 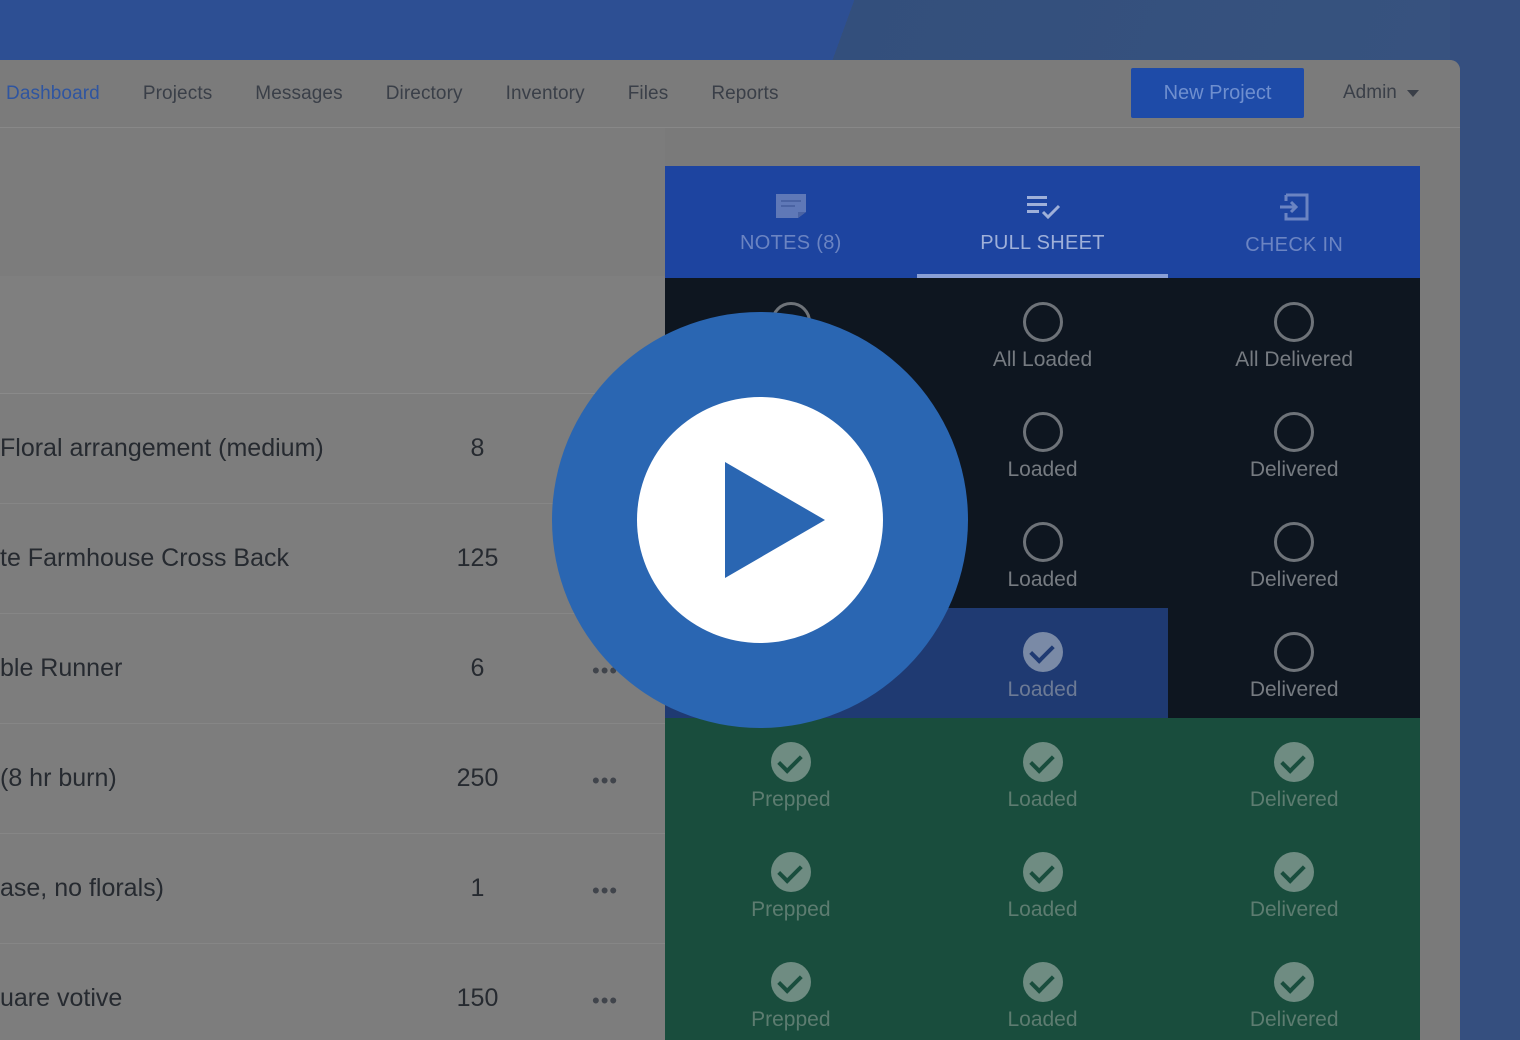 I want to click on play-button-inner, so click(x=760, y=520).